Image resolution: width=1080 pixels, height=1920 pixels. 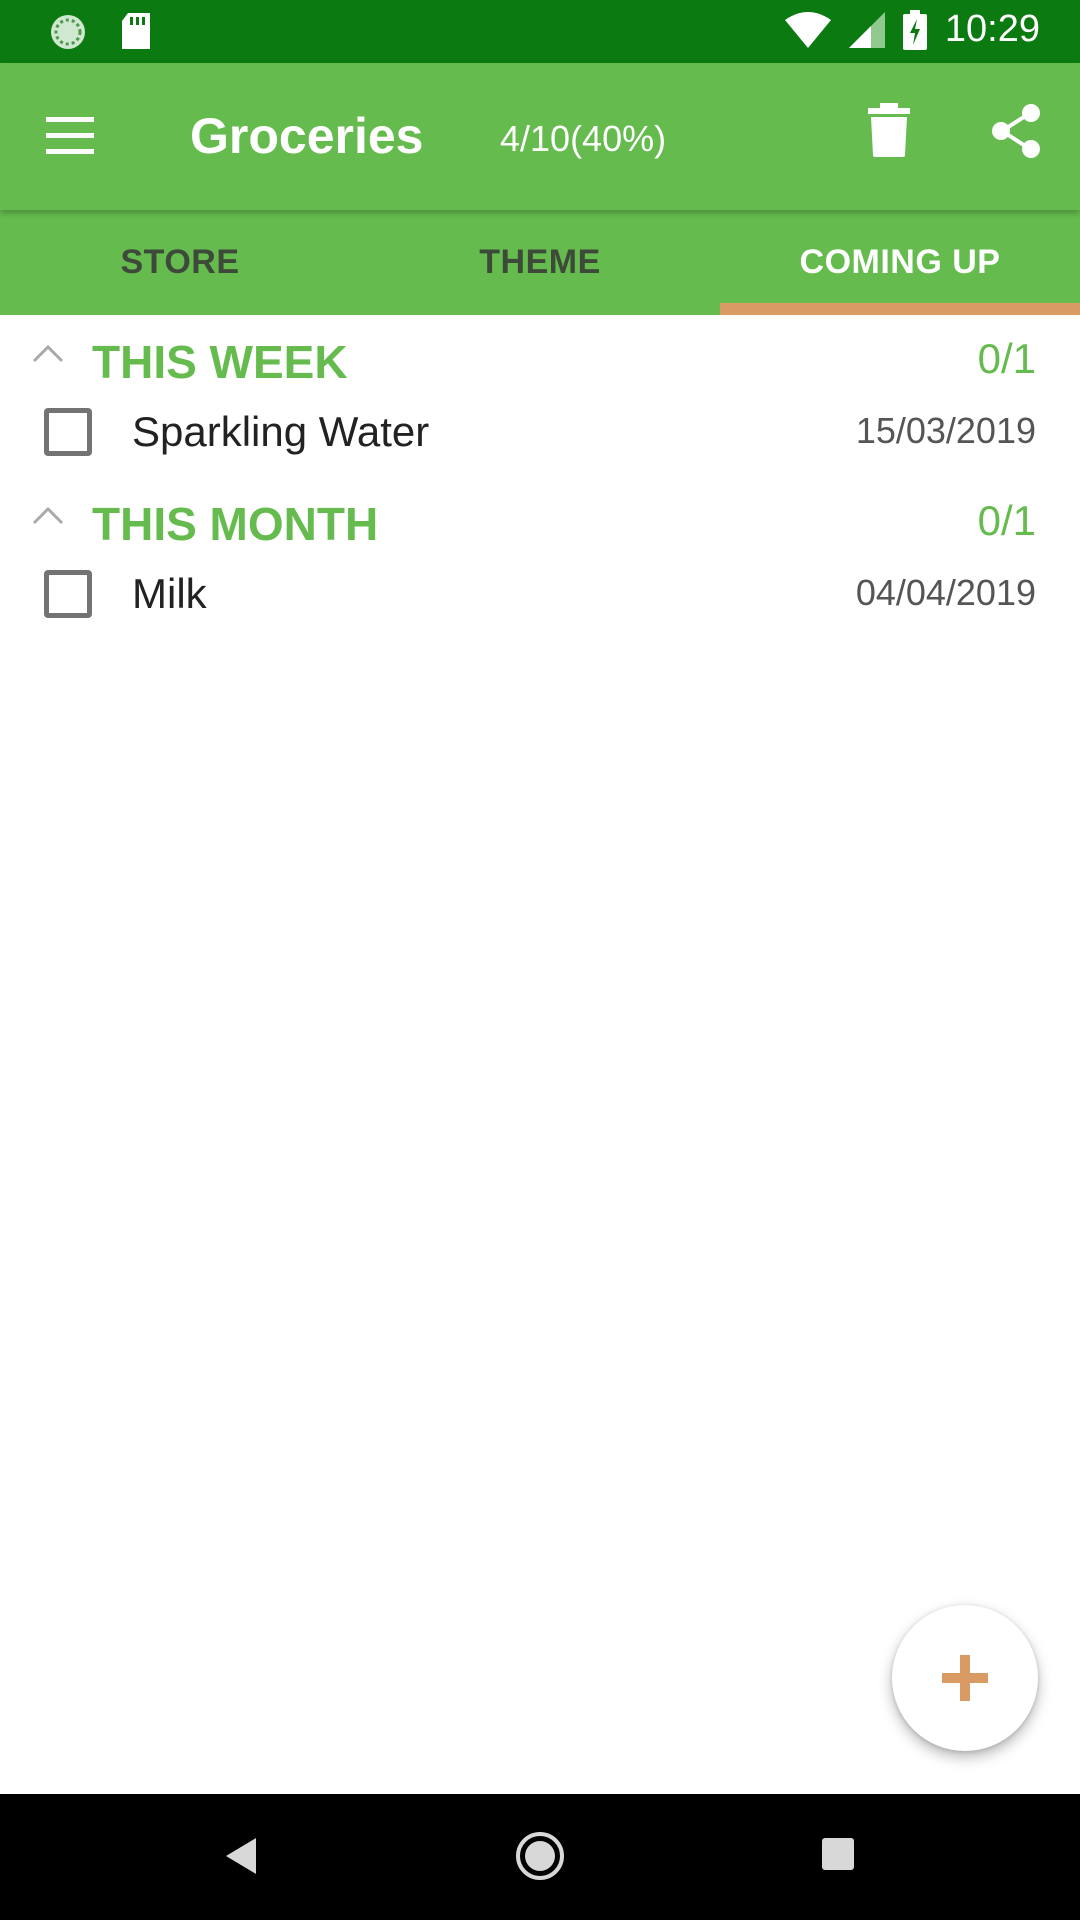 What do you see at coordinates (100, 32) in the screenshot?
I see `status-left-icons` at bounding box center [100, 32].